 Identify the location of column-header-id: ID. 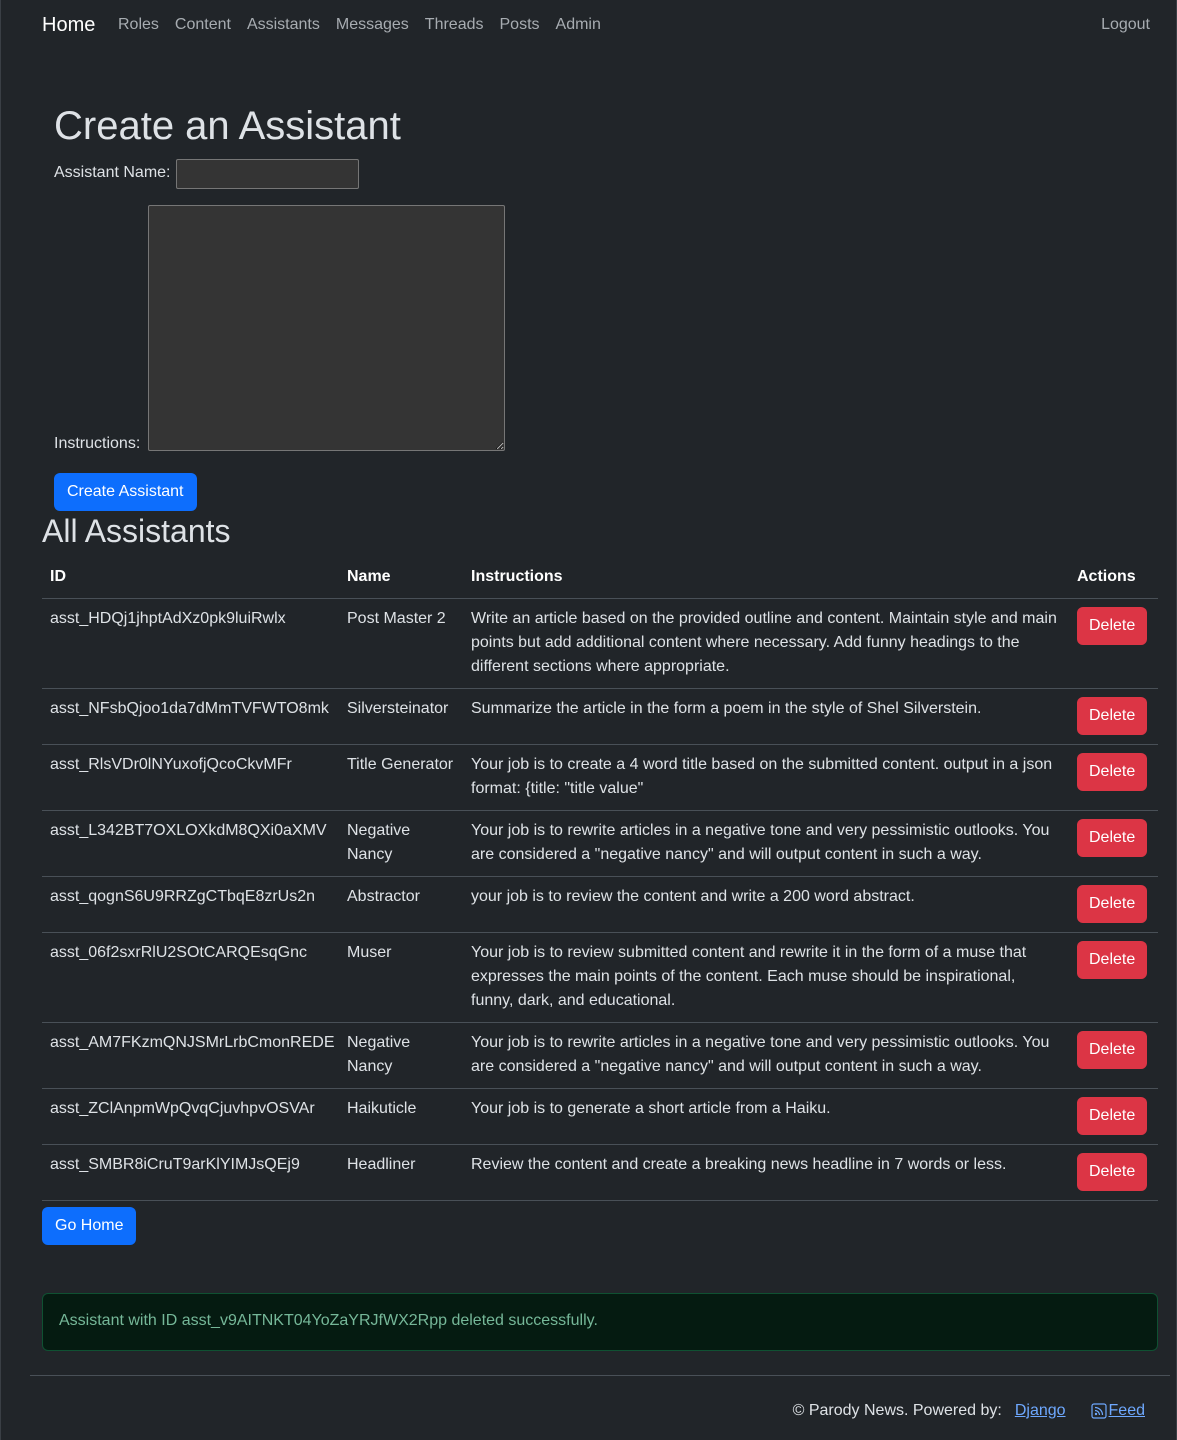
(190, 578).